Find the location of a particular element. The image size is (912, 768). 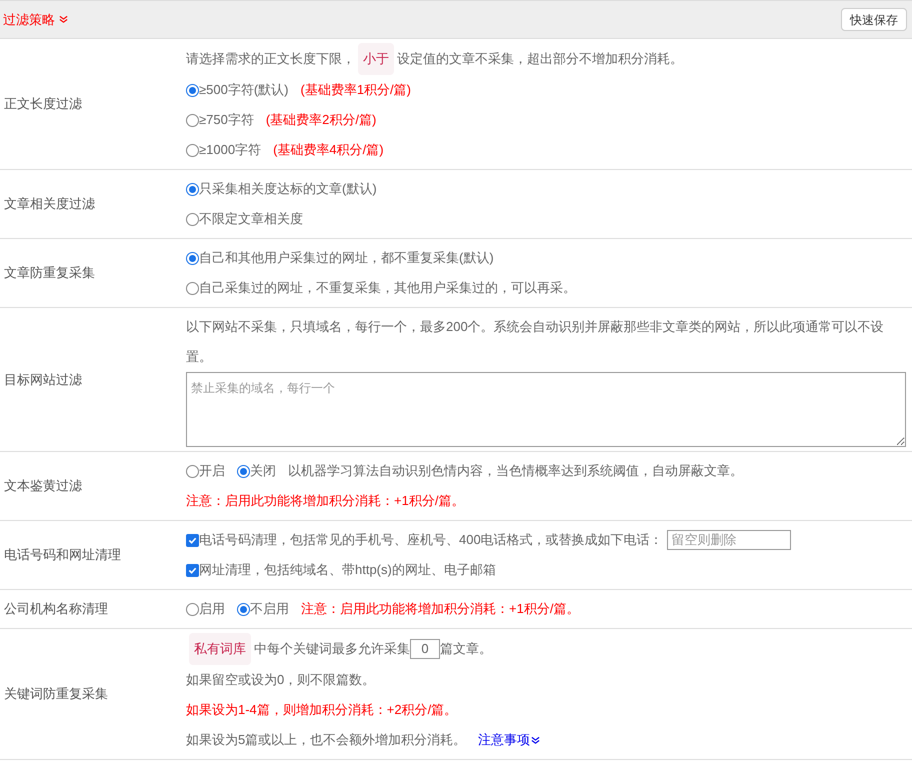

description-text: 设定值的文章不采集，超出部分不增加积分消耗。 is located at coordinates (540, 59).